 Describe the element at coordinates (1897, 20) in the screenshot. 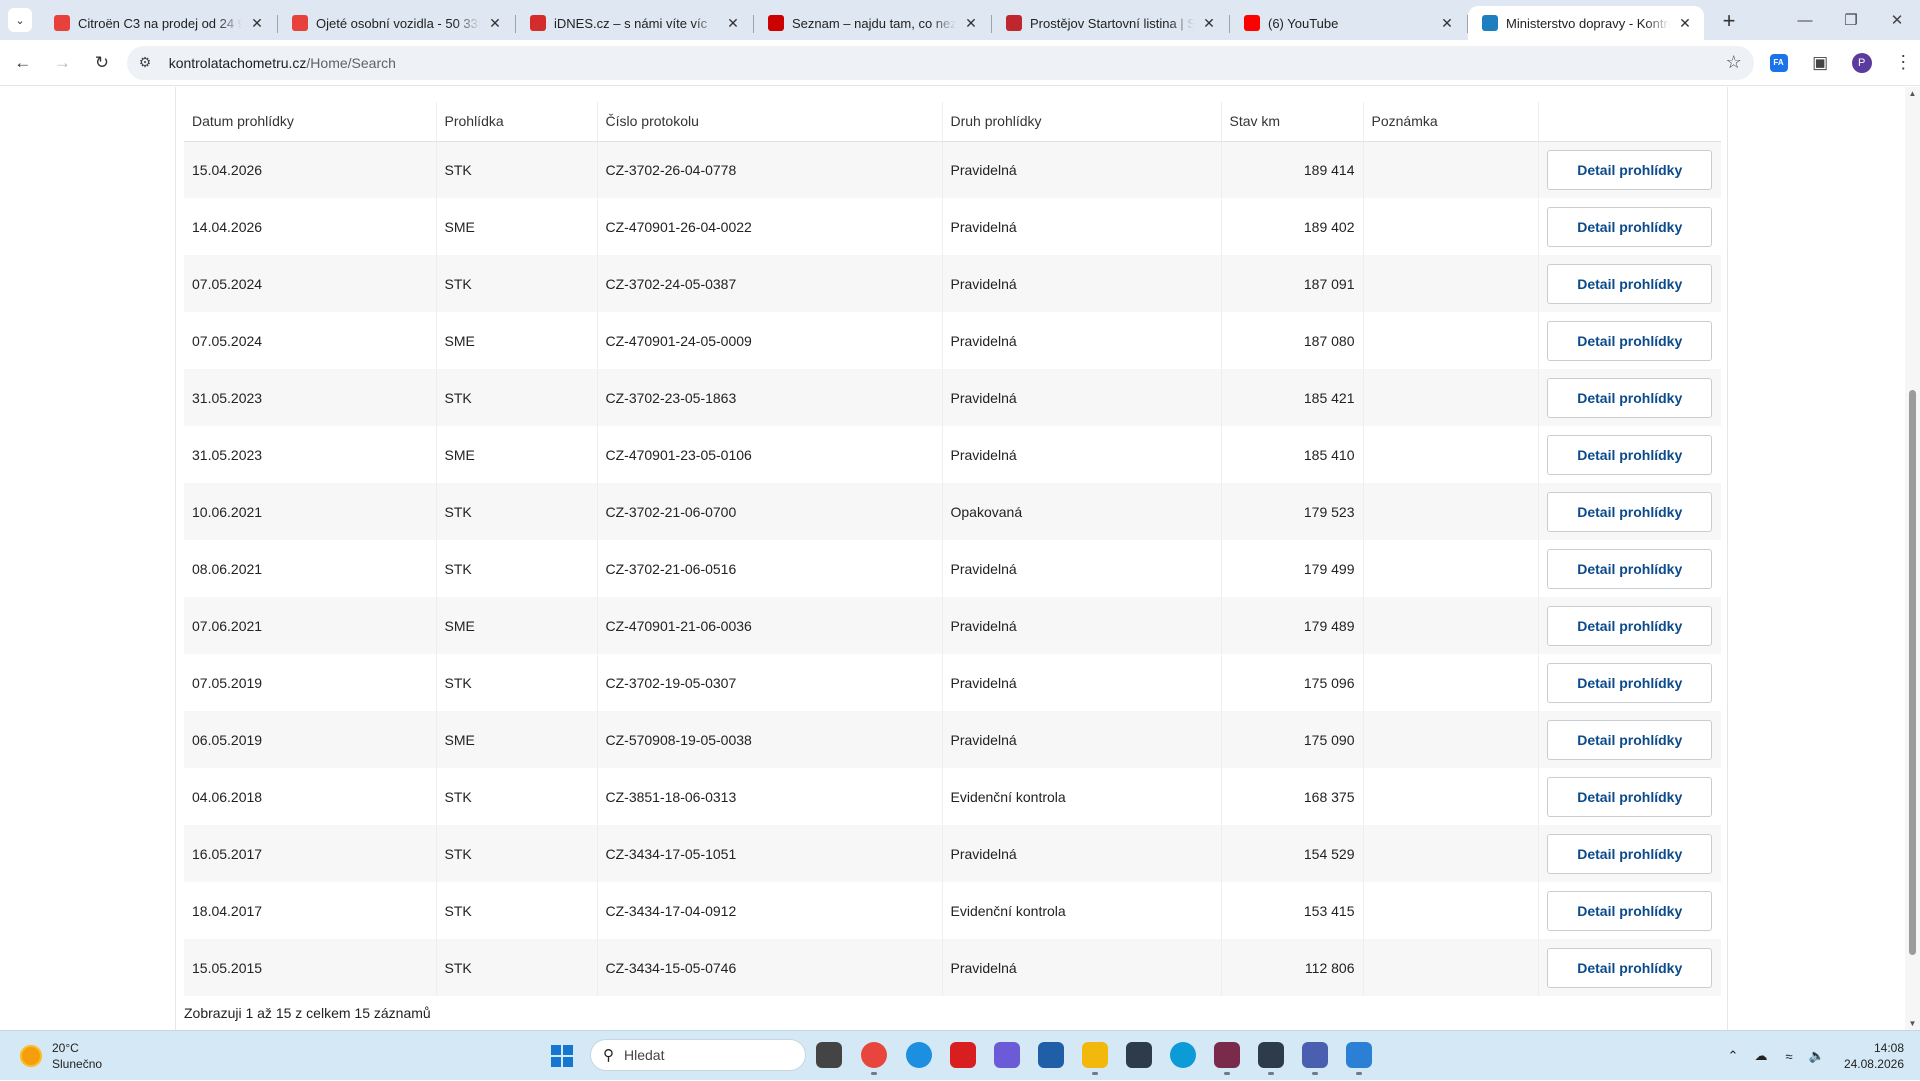

I see `close-window-button: ✕` at that location.